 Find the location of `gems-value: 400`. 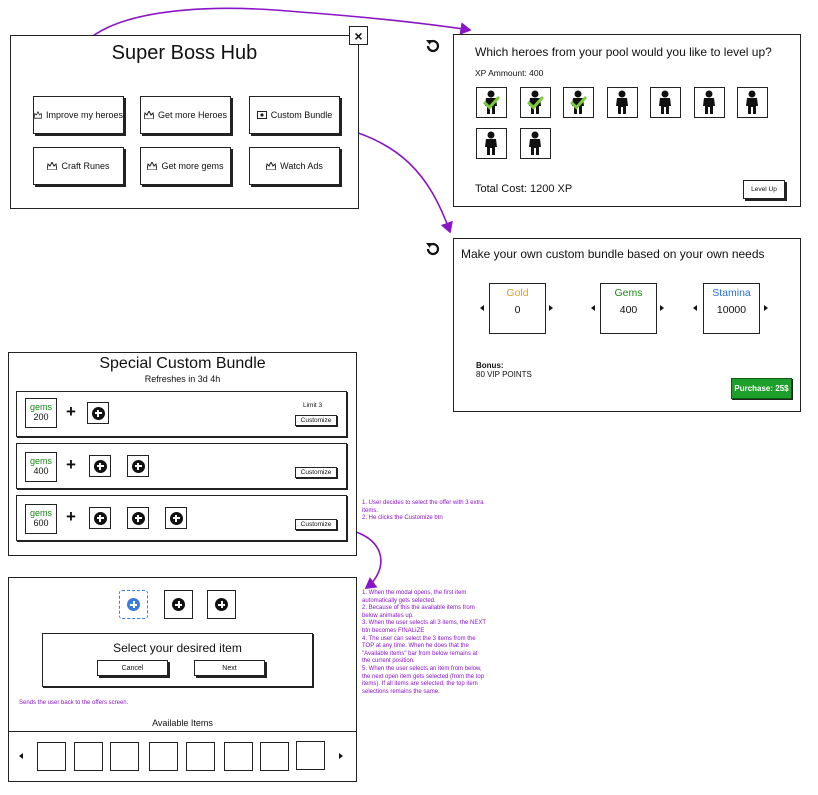

gems-value: 400 is located at coordinates (41, 471).